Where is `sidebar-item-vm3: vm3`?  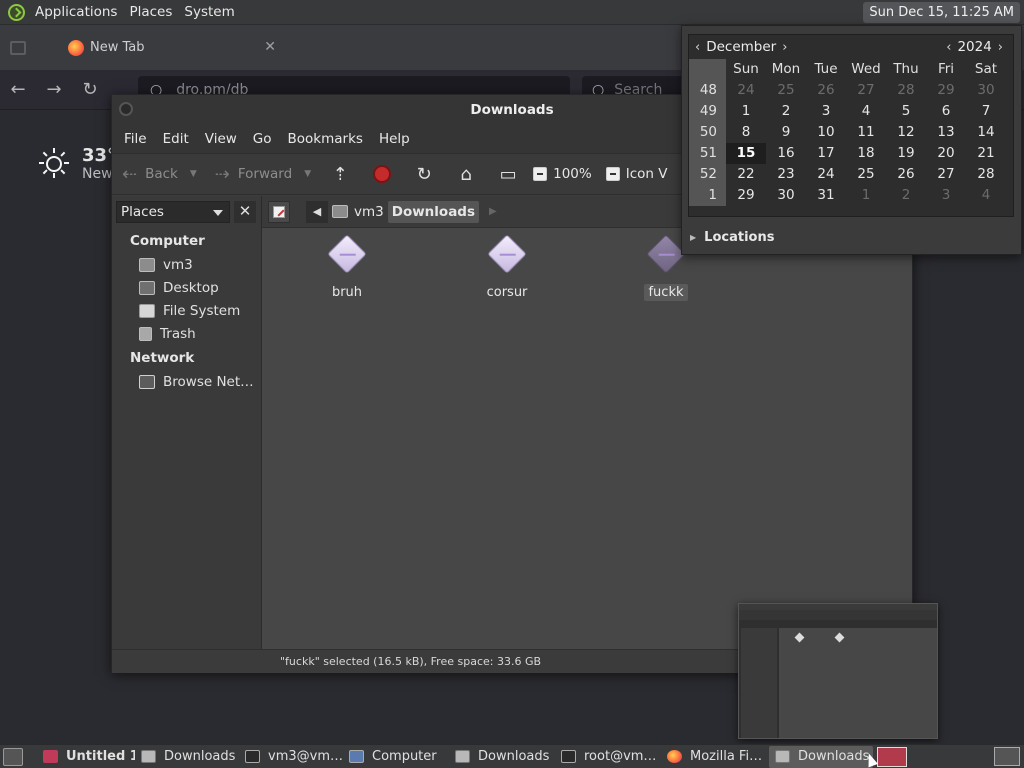
sidebar-item-vm3: vm3 is located at coordinates (186, 264).